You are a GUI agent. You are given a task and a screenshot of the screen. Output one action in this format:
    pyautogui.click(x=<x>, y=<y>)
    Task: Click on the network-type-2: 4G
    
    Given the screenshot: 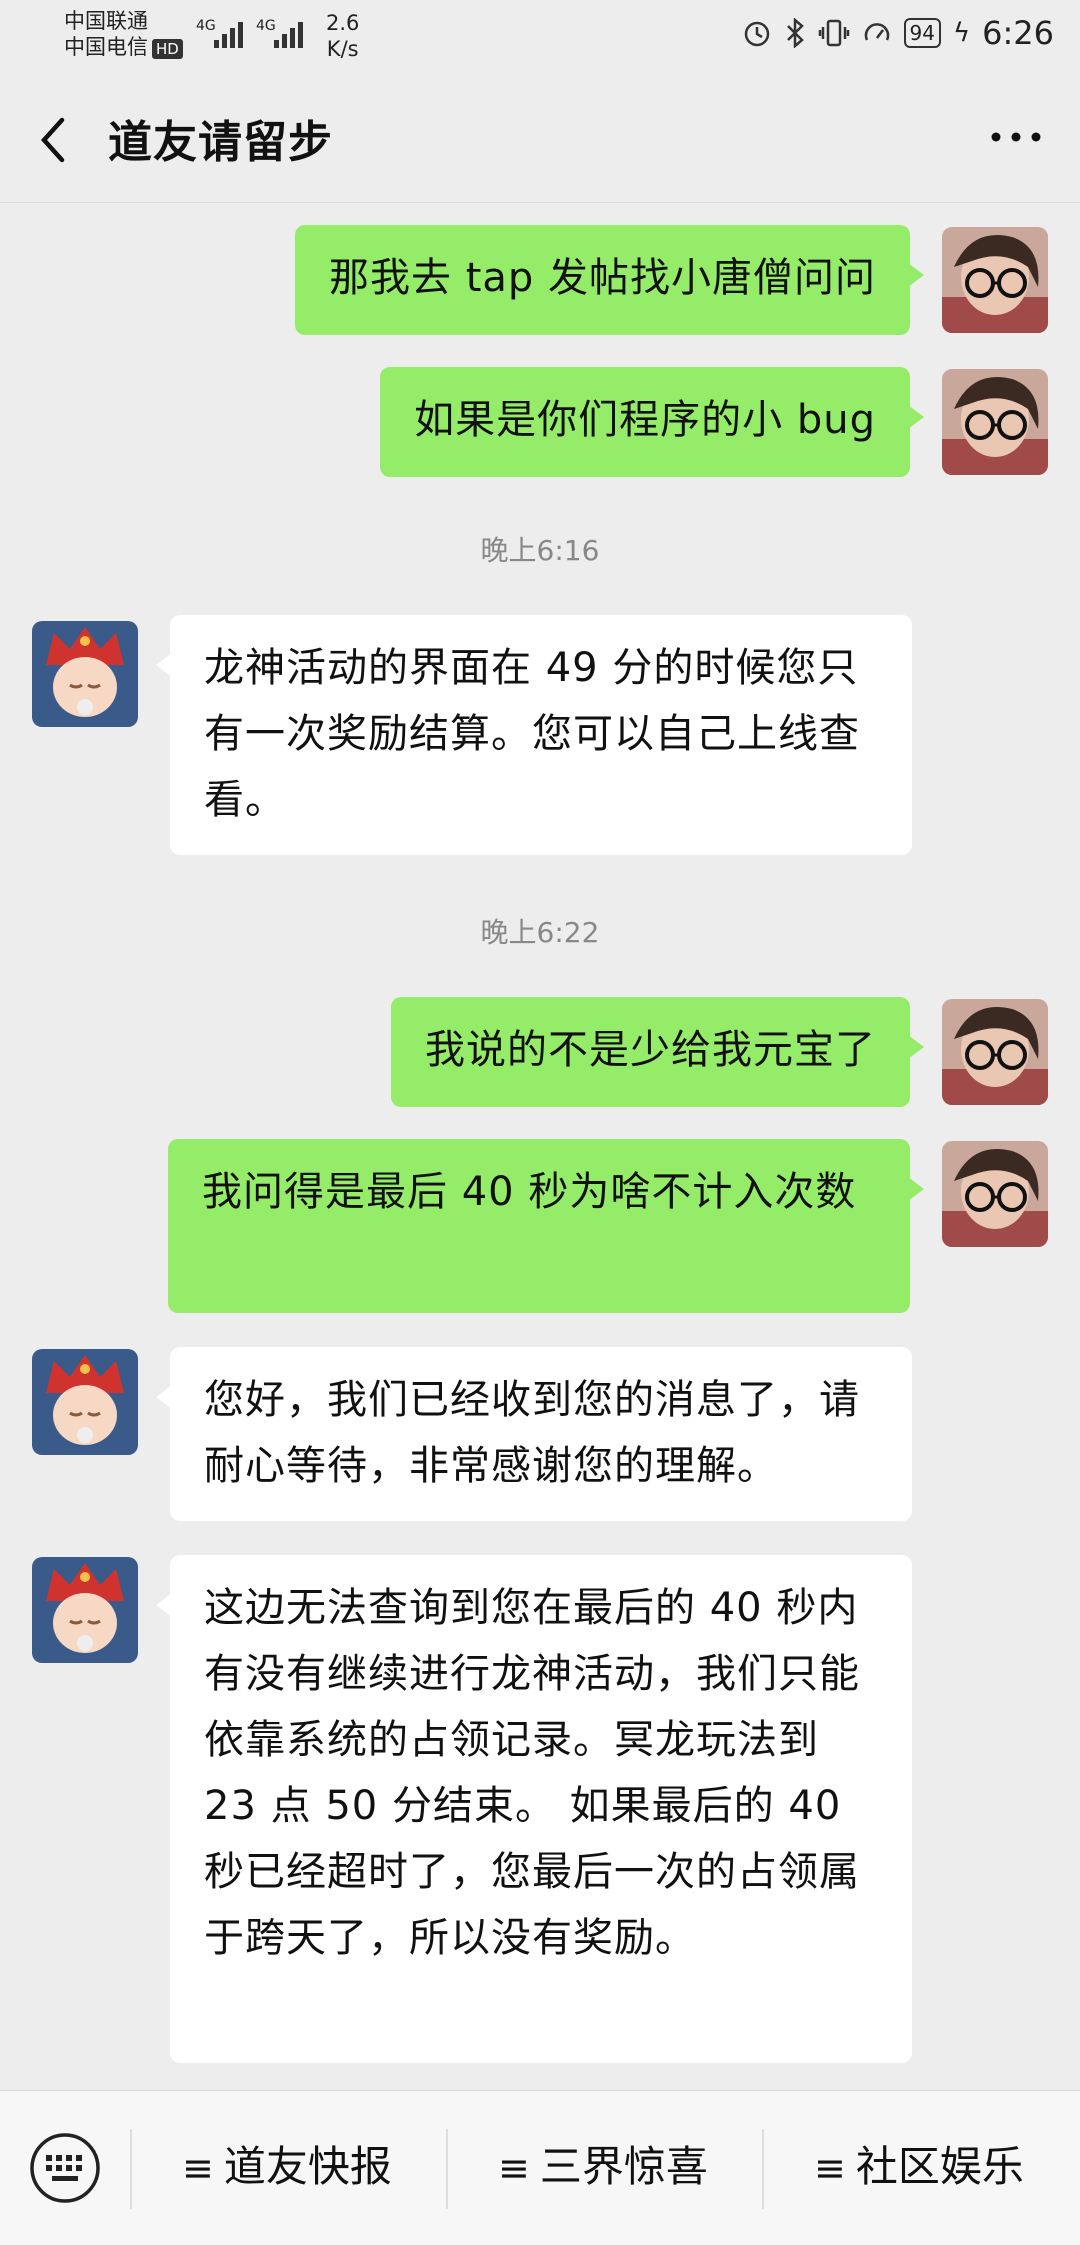 What is the action you would take?
    pyautogui.click(x=266, y=26)
    